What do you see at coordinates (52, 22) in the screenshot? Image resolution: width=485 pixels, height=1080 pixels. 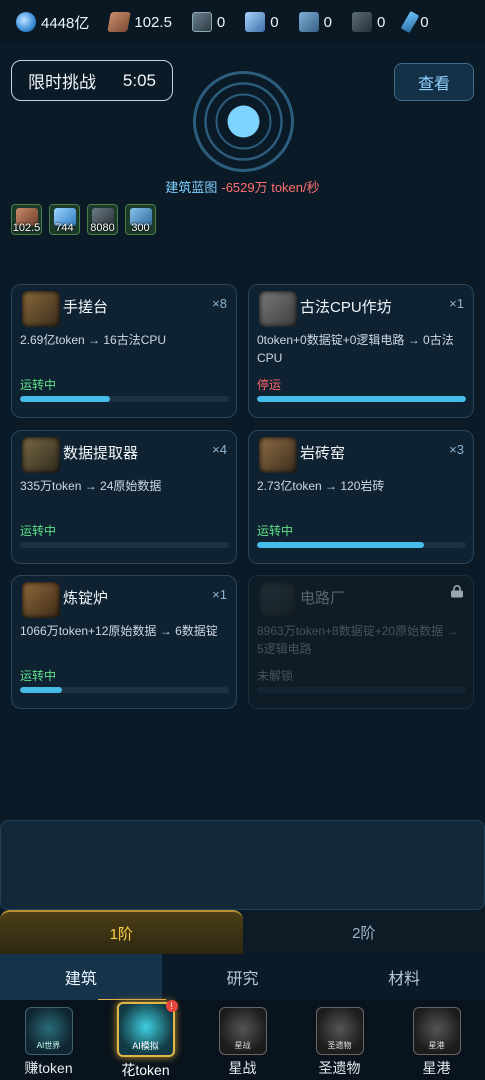 I see `resource-crystal: 4448亿` at bounding box center [52, 22].